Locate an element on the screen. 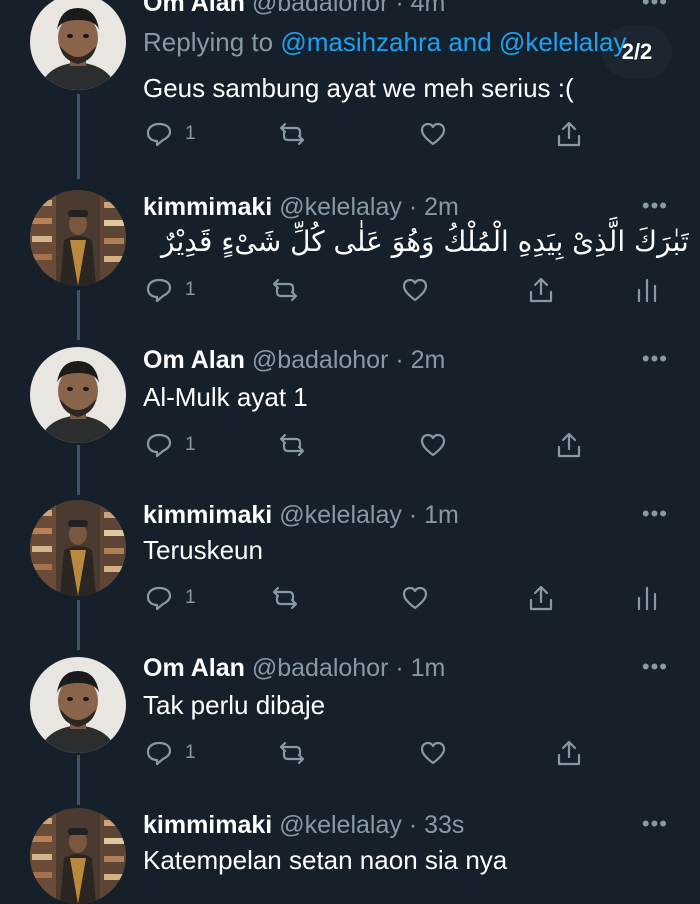 This screenshot has height=904, width=700. tweet-header: Om Alan @badalohor · 2m is located at coordinates (294, 360).